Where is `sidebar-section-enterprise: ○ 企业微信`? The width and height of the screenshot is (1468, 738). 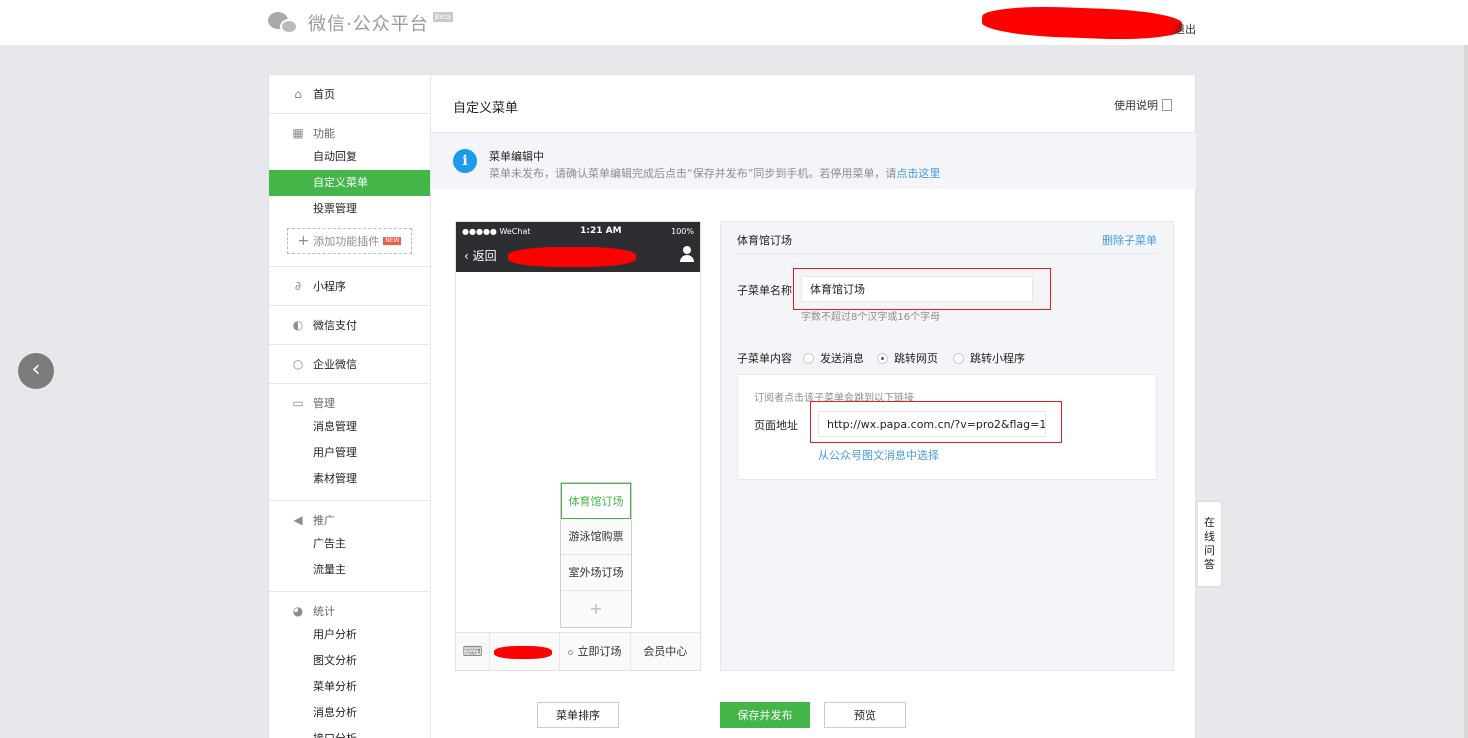
sidebar-section-enterprise: ○ 企业微信 is located at coordinates (349, 364).